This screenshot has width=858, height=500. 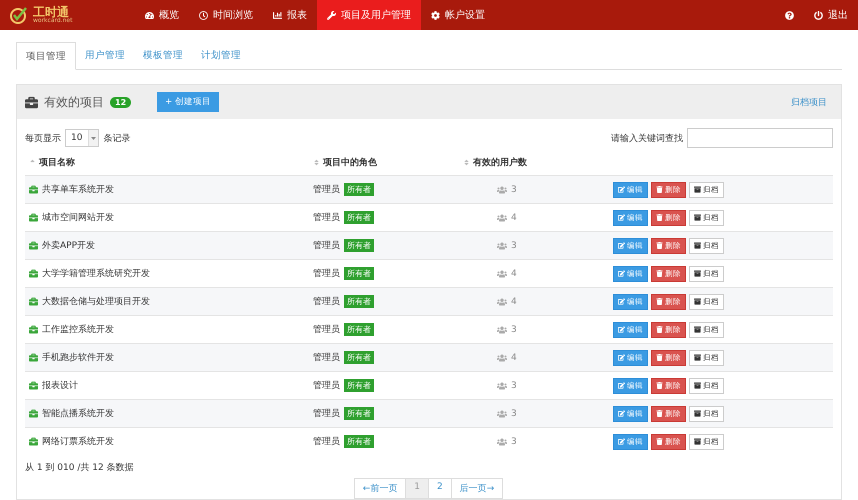 I want to click on logout-link: 退出, so click(x=831, y=15).